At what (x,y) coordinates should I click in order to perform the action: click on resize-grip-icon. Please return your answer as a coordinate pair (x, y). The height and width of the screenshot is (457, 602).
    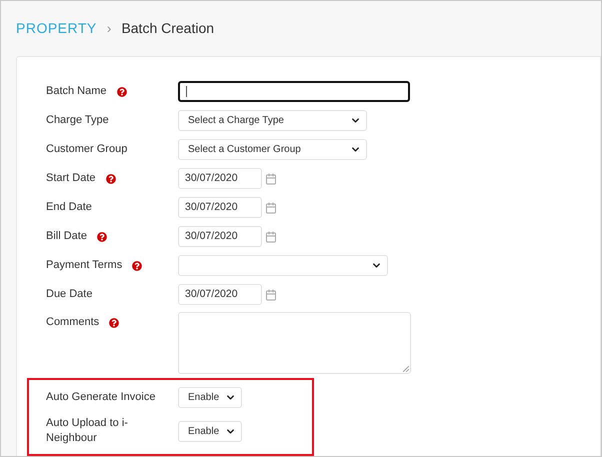
    Looking at the image, I should click on (406, 369).